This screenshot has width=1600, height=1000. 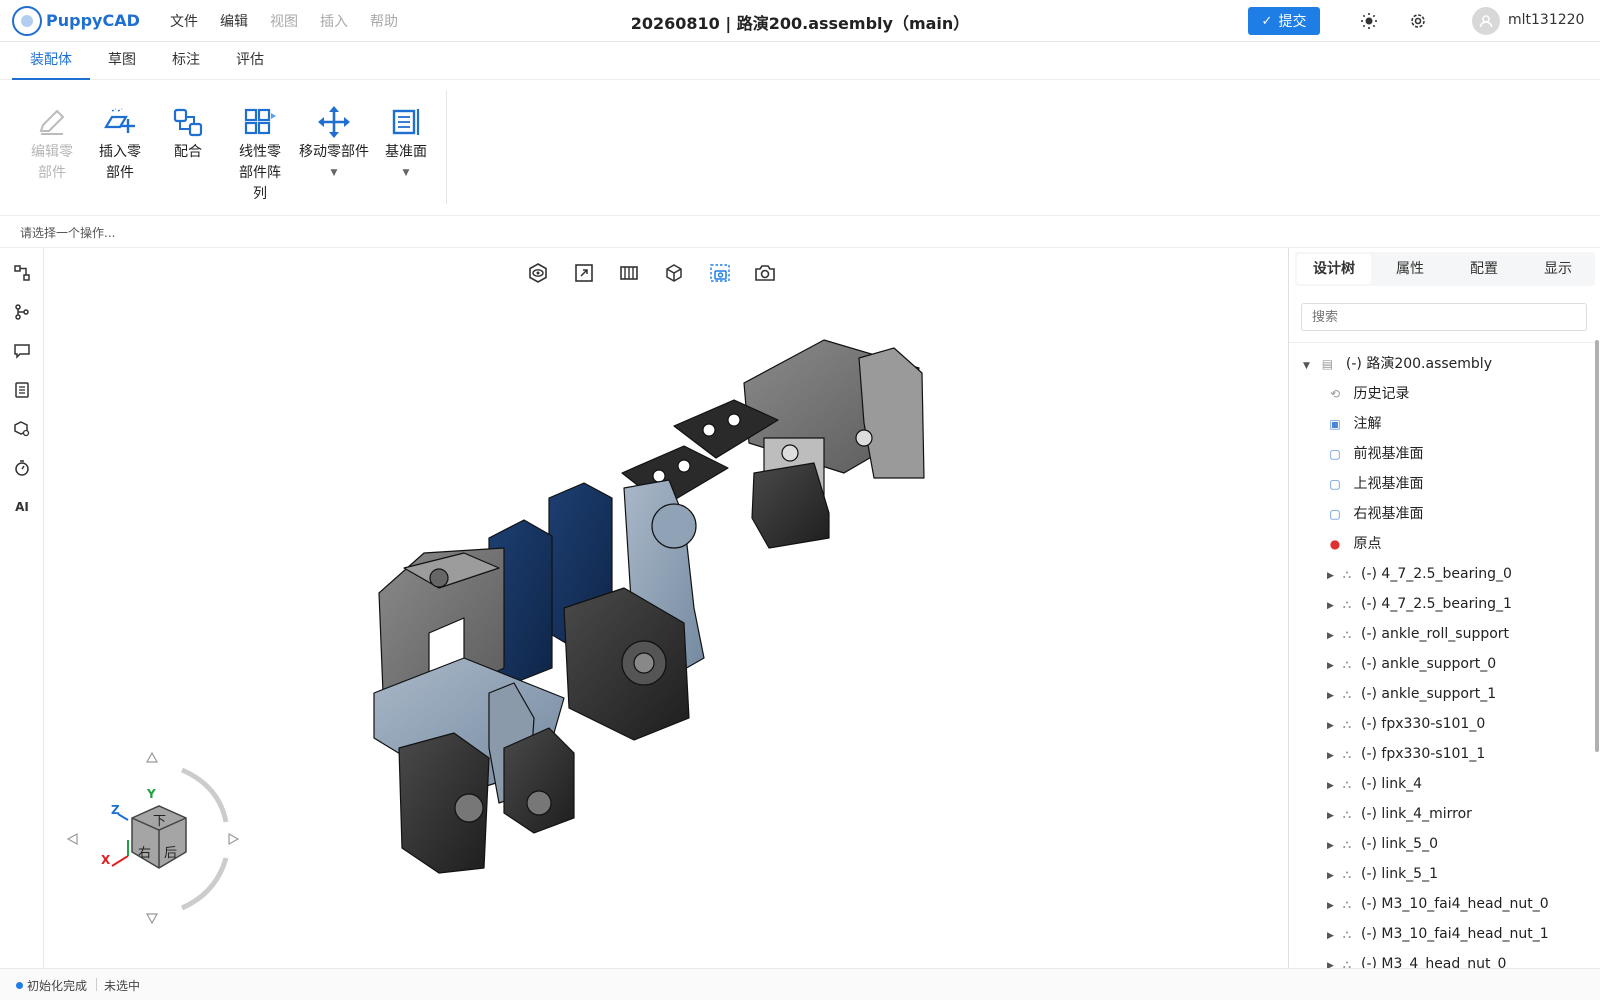 I want to click on tree-part-node: ▶ ⛬ (-) ankle_support_0, so click(x=1411, y=664).